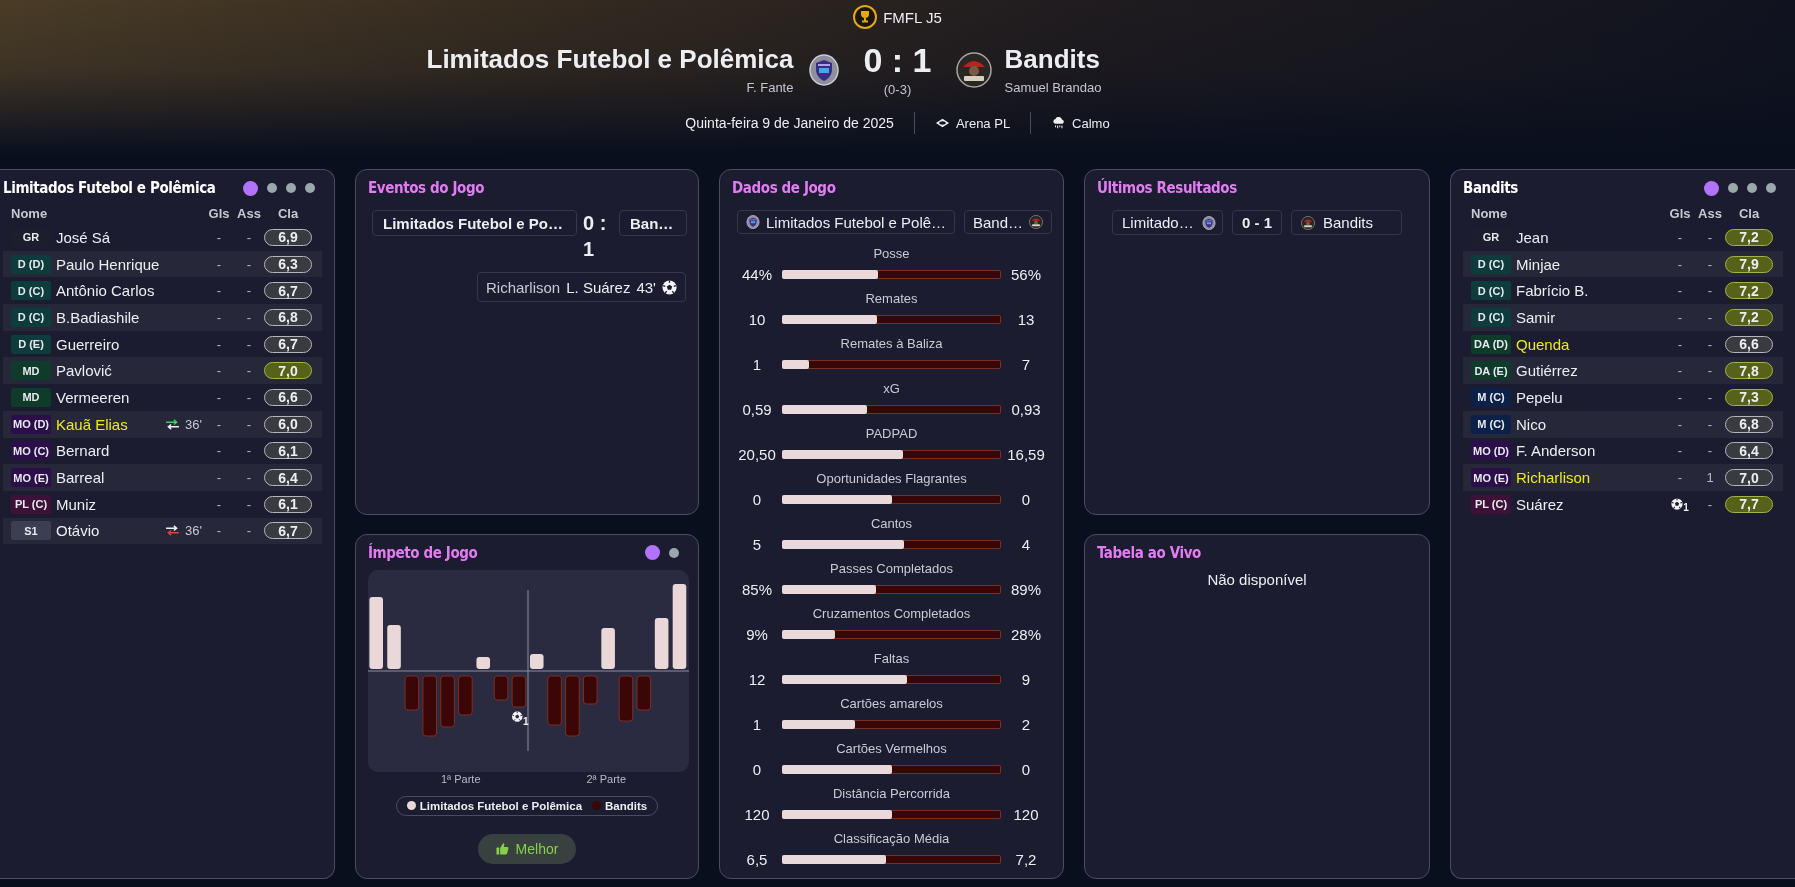  Describe the element at coordinates (891, 704) in the screenshot. I see `stat-label: Cartões amarelos` at that location.